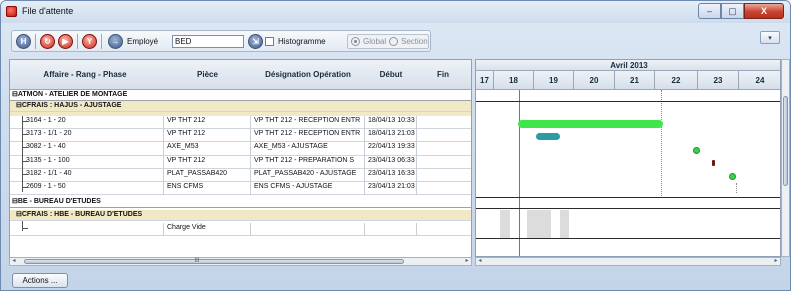  Describe the element at coordinates (764, 11) in the screenshot. I see `close-button: X` at that location.